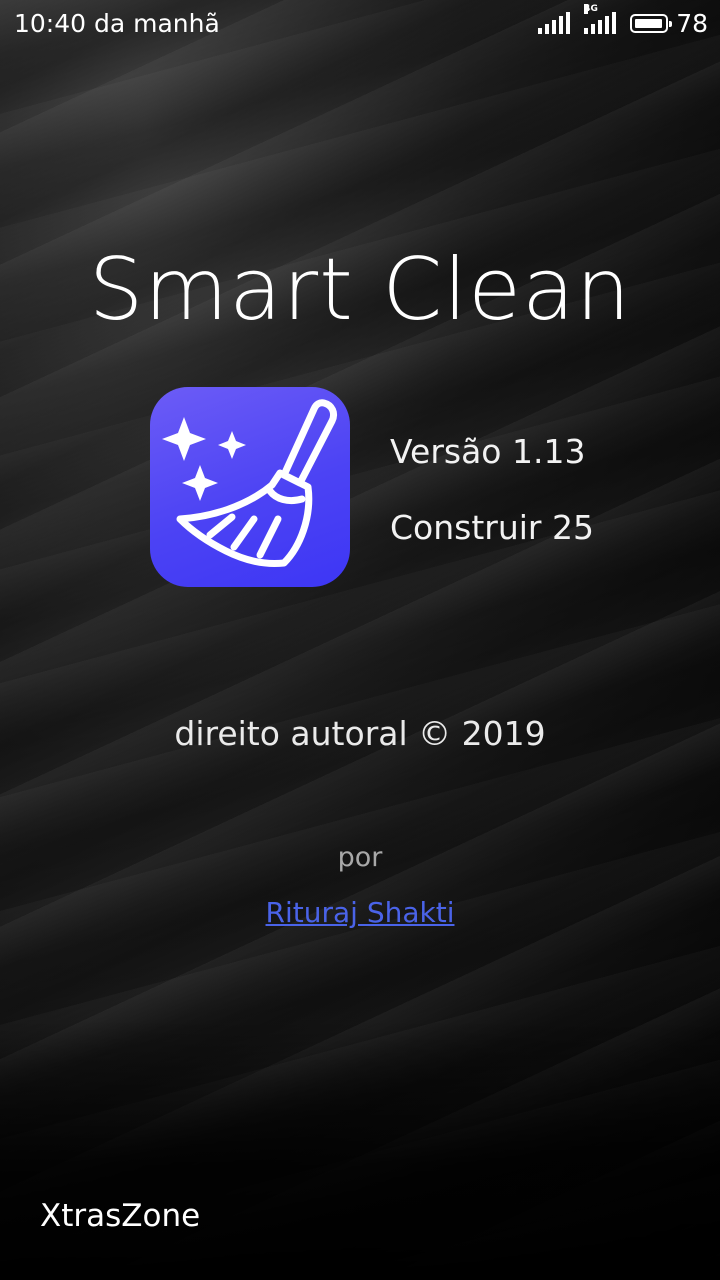 The width and height of the screenshot is (720, 1280). Describe the element at coordinates (623, 21) in the screenshot. I see `status-icons: 4G 78` at that location.